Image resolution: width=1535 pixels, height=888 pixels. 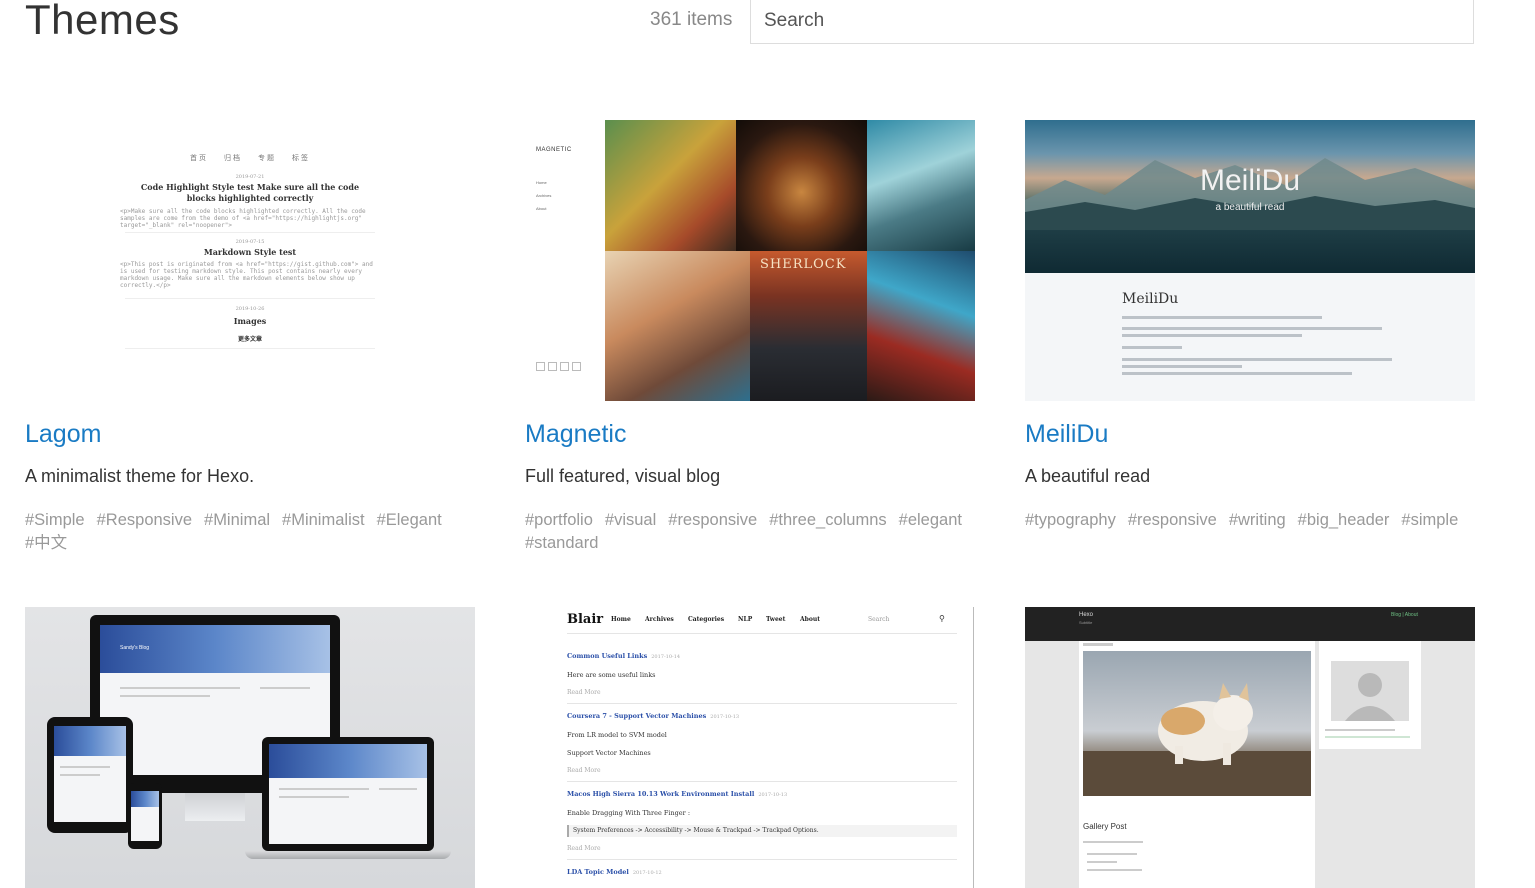 I want to click on tag-link: #Simple, so click(x=55, y=520).